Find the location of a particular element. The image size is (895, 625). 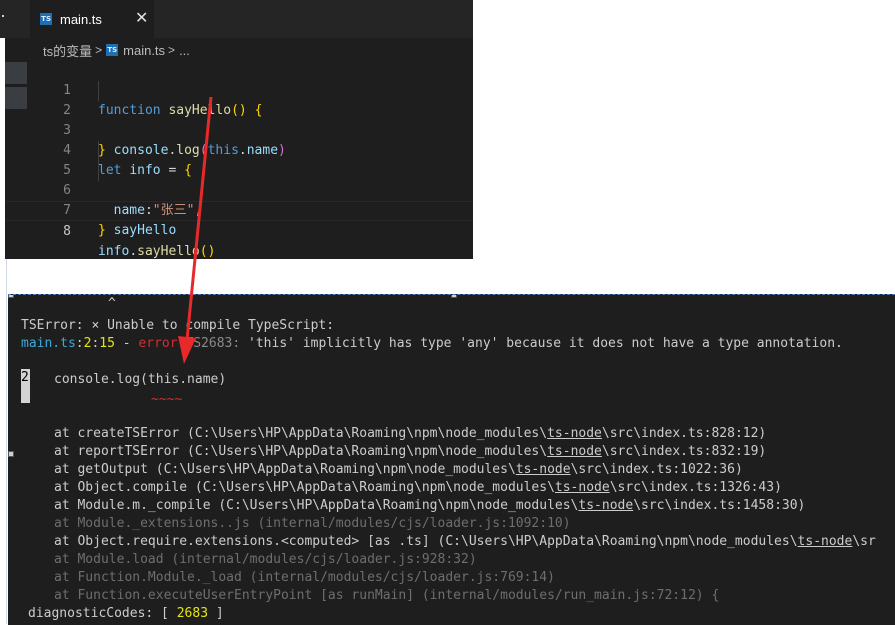

close-icon: ✕ is located at coordinates (141, 18).